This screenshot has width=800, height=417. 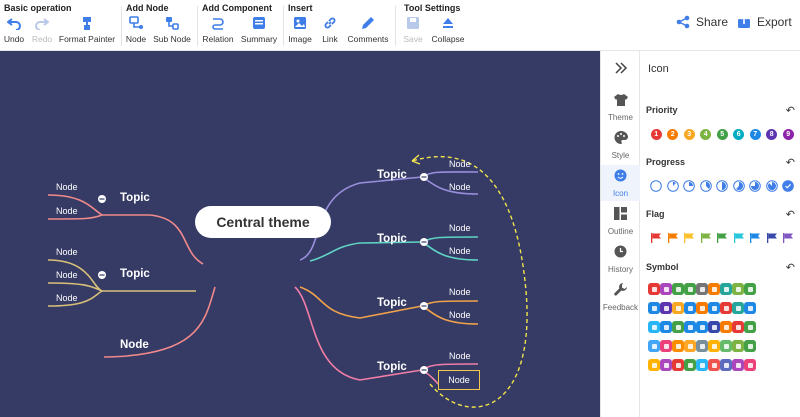 I want to click on priority-5-icon: 5, so click(x=722, y=134).